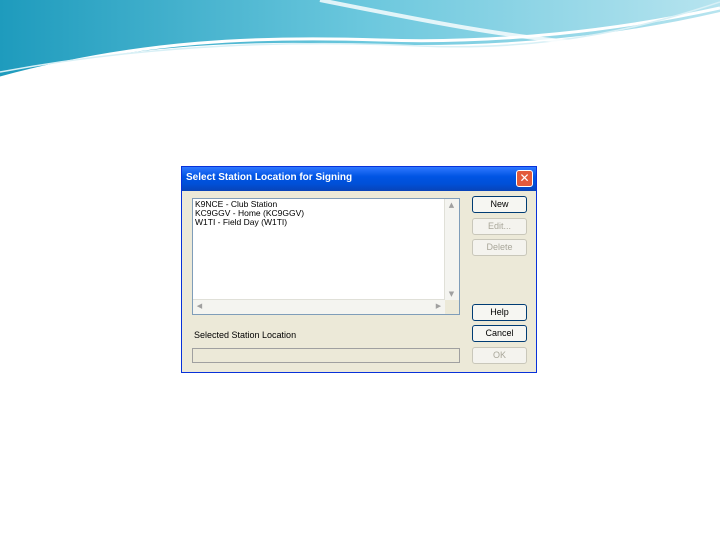 The height and width of the screenshot is (540, 720). I want to click on help-button: Help, so click(499, 312).